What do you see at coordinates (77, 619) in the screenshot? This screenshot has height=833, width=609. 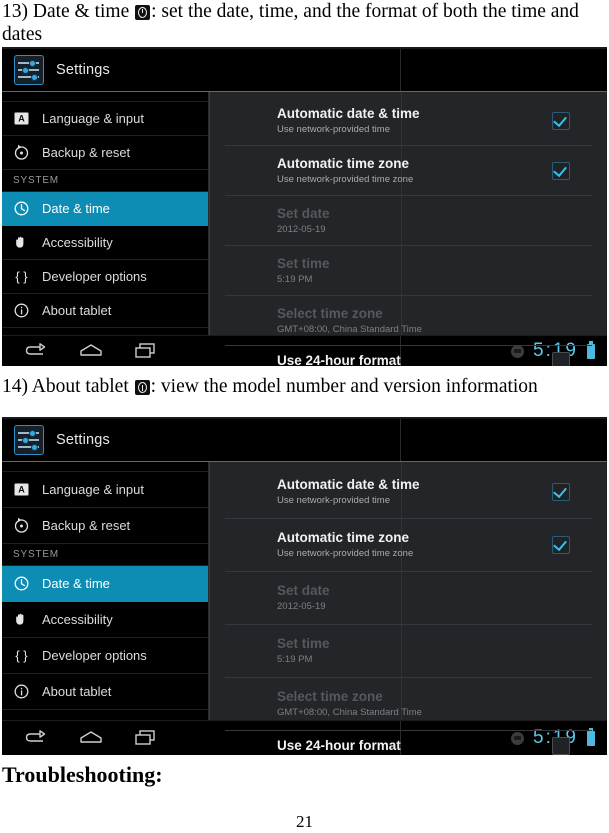 I see `sidebar-item-label: Accessibility` at bounding box center [77, 619].